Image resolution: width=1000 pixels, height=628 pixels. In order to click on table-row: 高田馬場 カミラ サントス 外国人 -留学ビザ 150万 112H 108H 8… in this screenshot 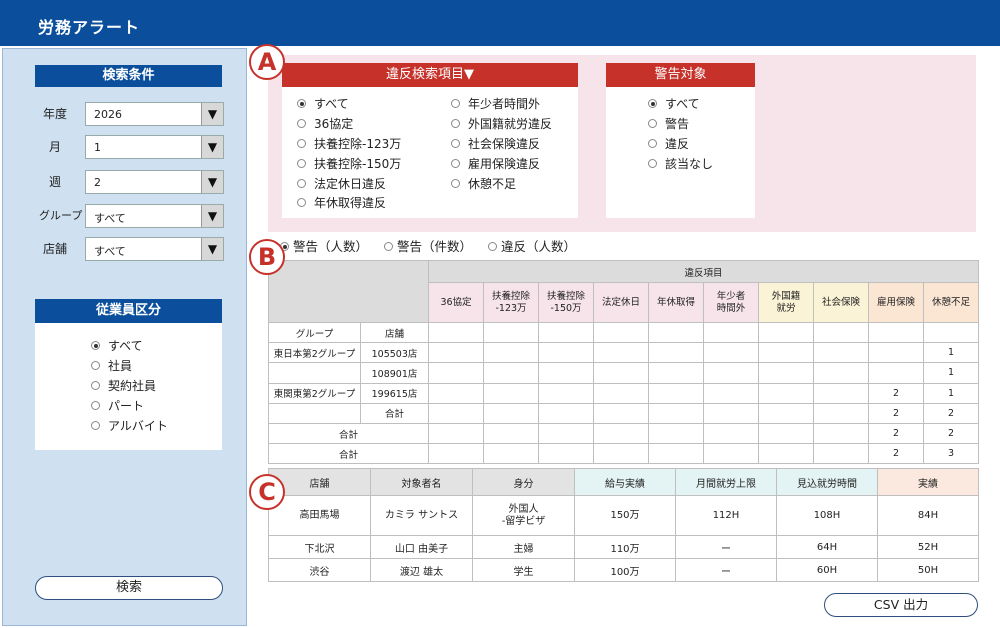, I will do `click(623, 515)`.